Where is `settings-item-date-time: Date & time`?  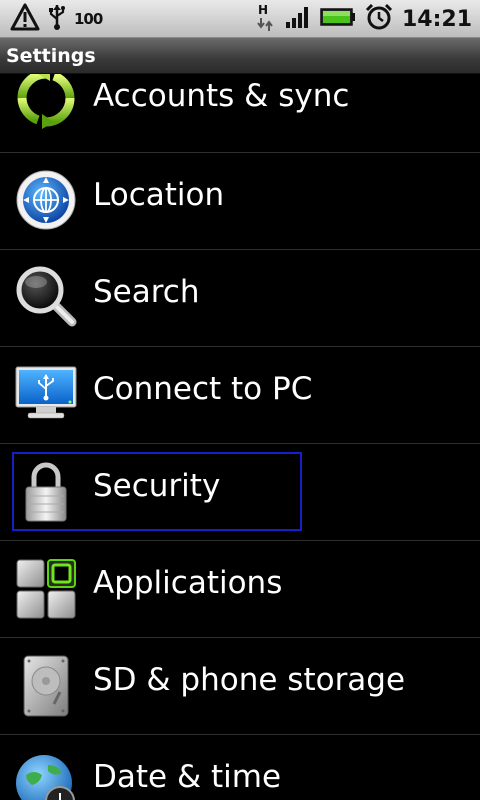 settings-item-date-time: Date & time is located at coordinates (240, 767).